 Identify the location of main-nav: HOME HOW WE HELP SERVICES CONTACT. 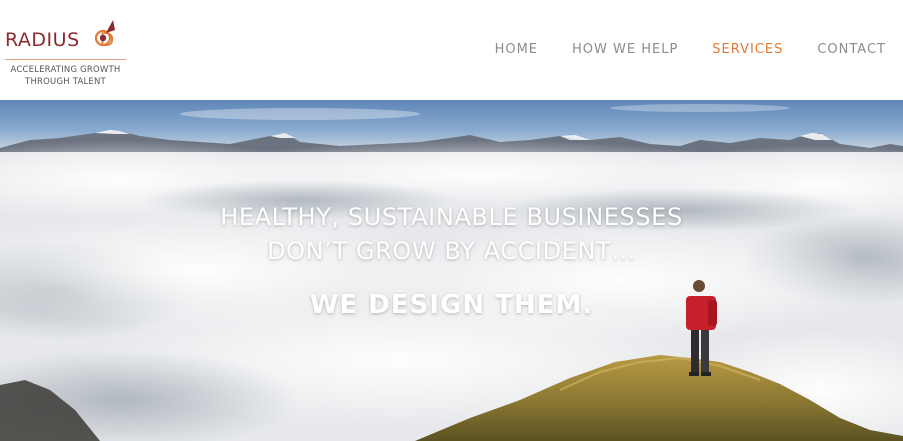
(690, 49).